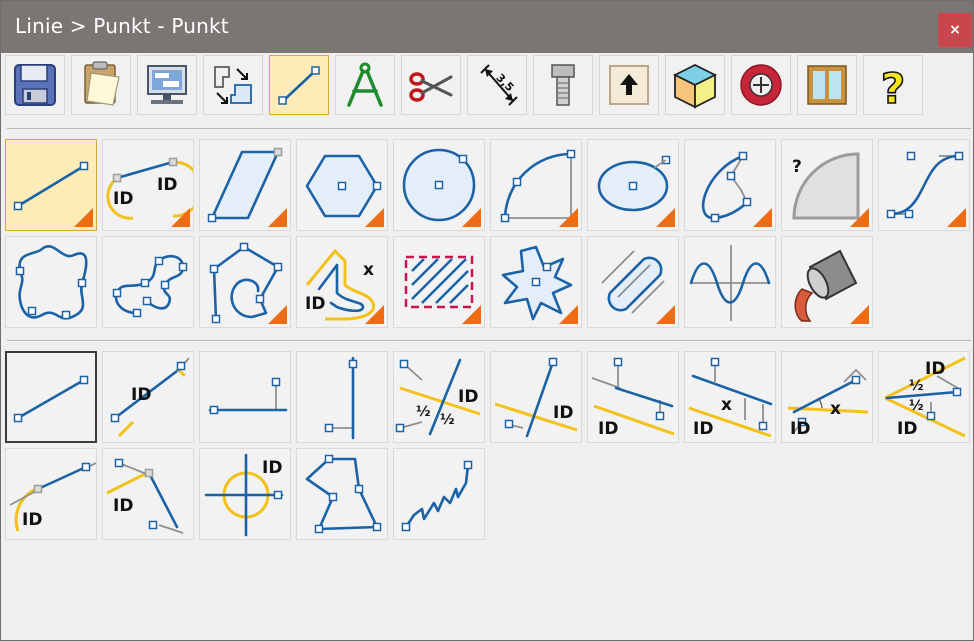 The image size is (974, 641). What do you see at coordinates (797, 167) in the screenshot?
I see `question-label: ?` at bounding box center [797, 167].